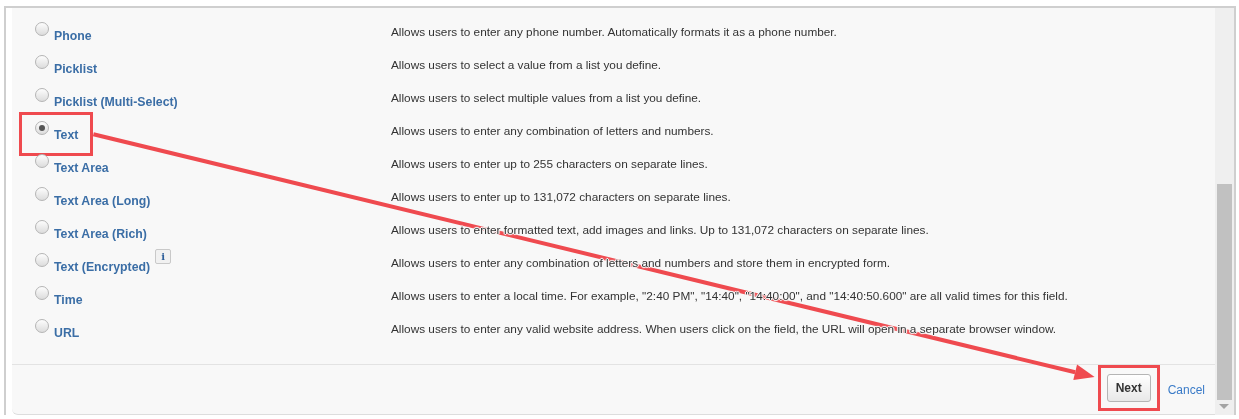 The height and width of the screenshot is (419, 1239). Describe the element at coordinates (102, 201) in the screenshot. I see `option-label: Text Area (Long)` at that location.